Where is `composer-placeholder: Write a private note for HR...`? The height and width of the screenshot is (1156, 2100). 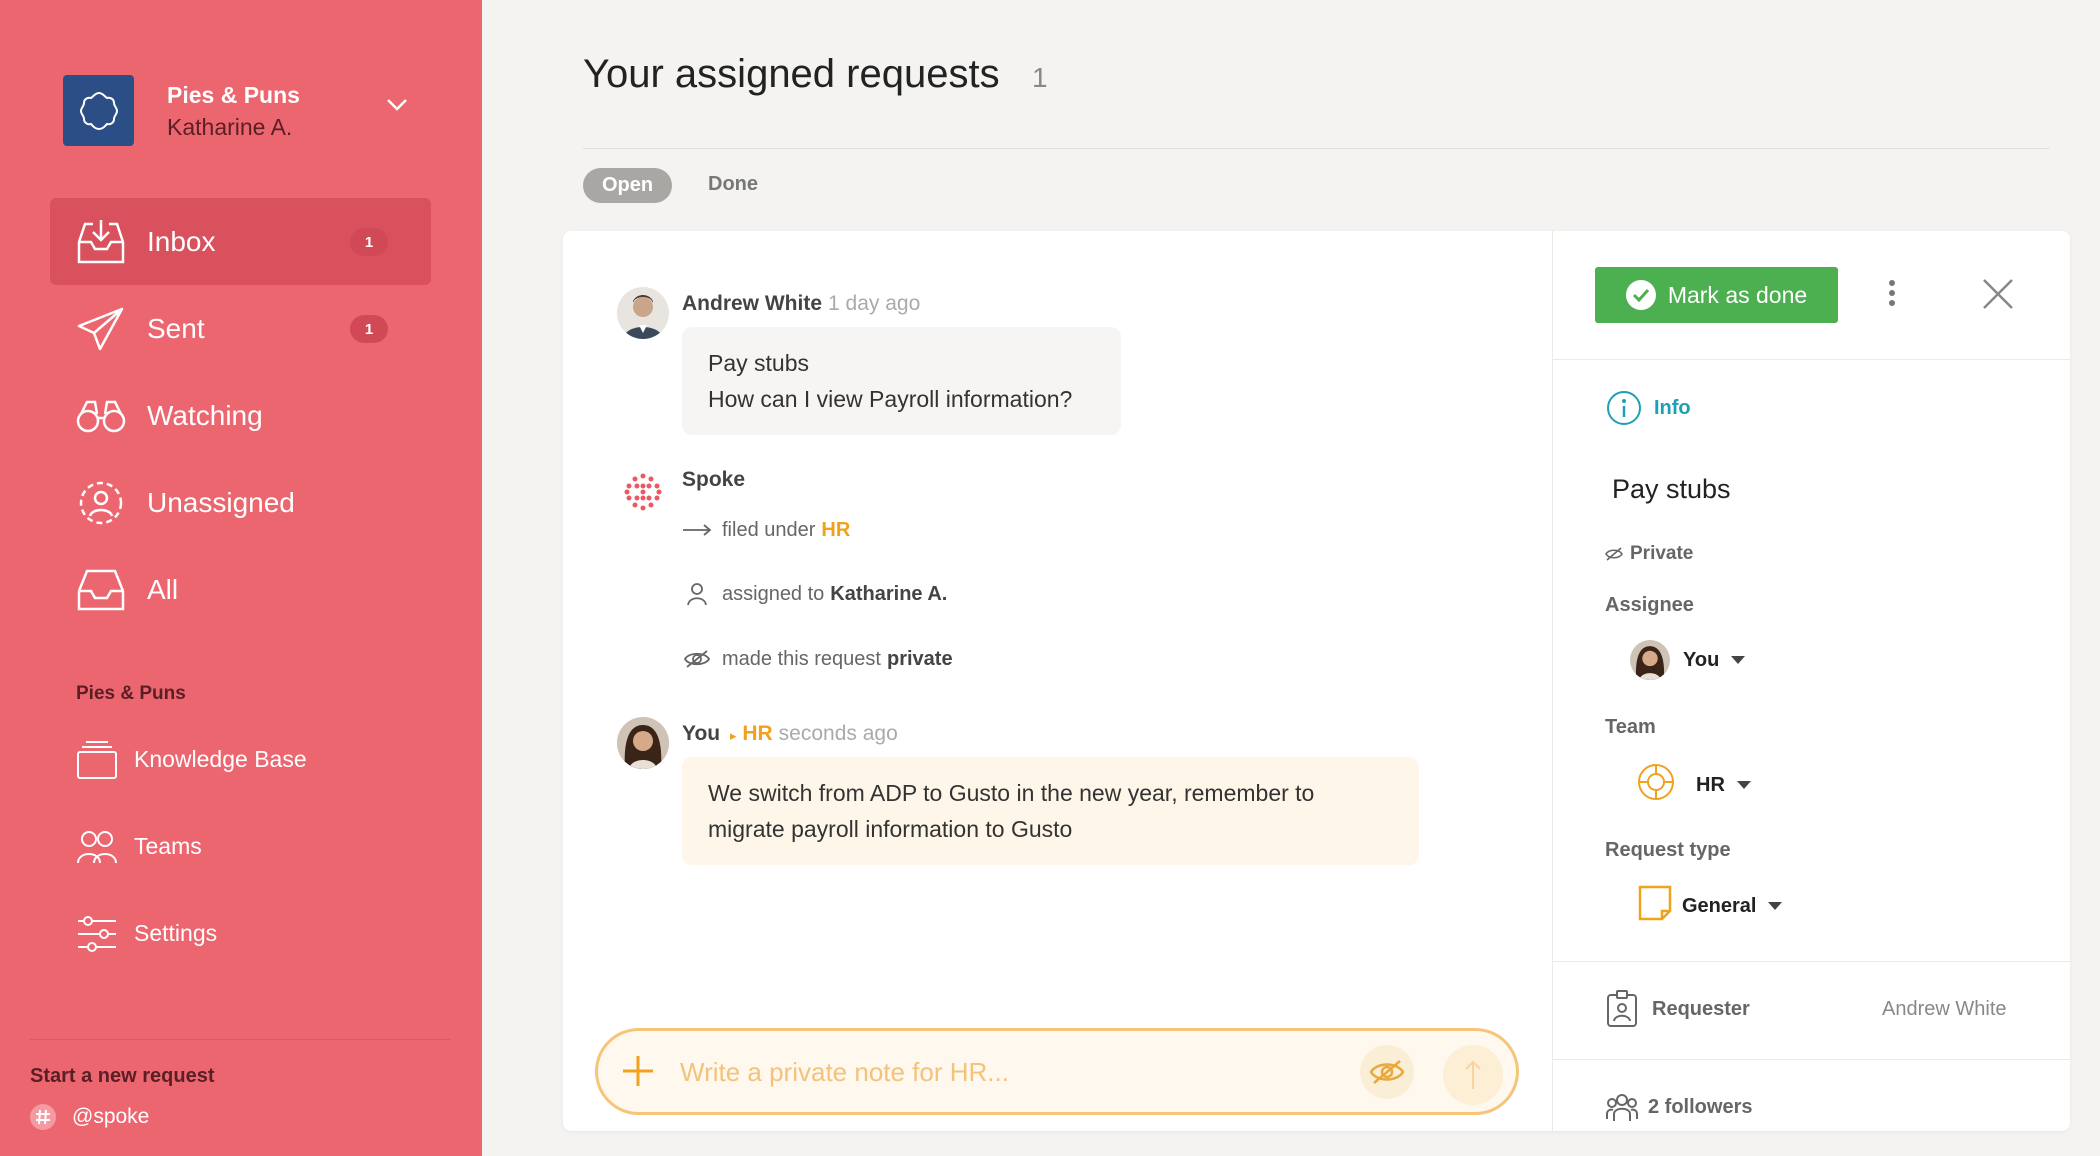 composer-placeholder: Write a private note for HR... is located at coordinates (844, 1072).